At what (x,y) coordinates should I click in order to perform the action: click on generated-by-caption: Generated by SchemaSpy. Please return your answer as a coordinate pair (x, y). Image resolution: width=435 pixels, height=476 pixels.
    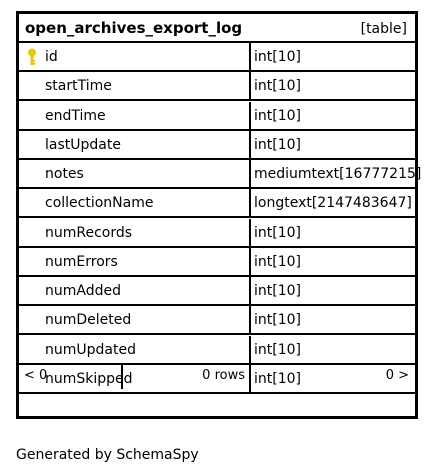
    Looking at the image, I should click on (107, 455).